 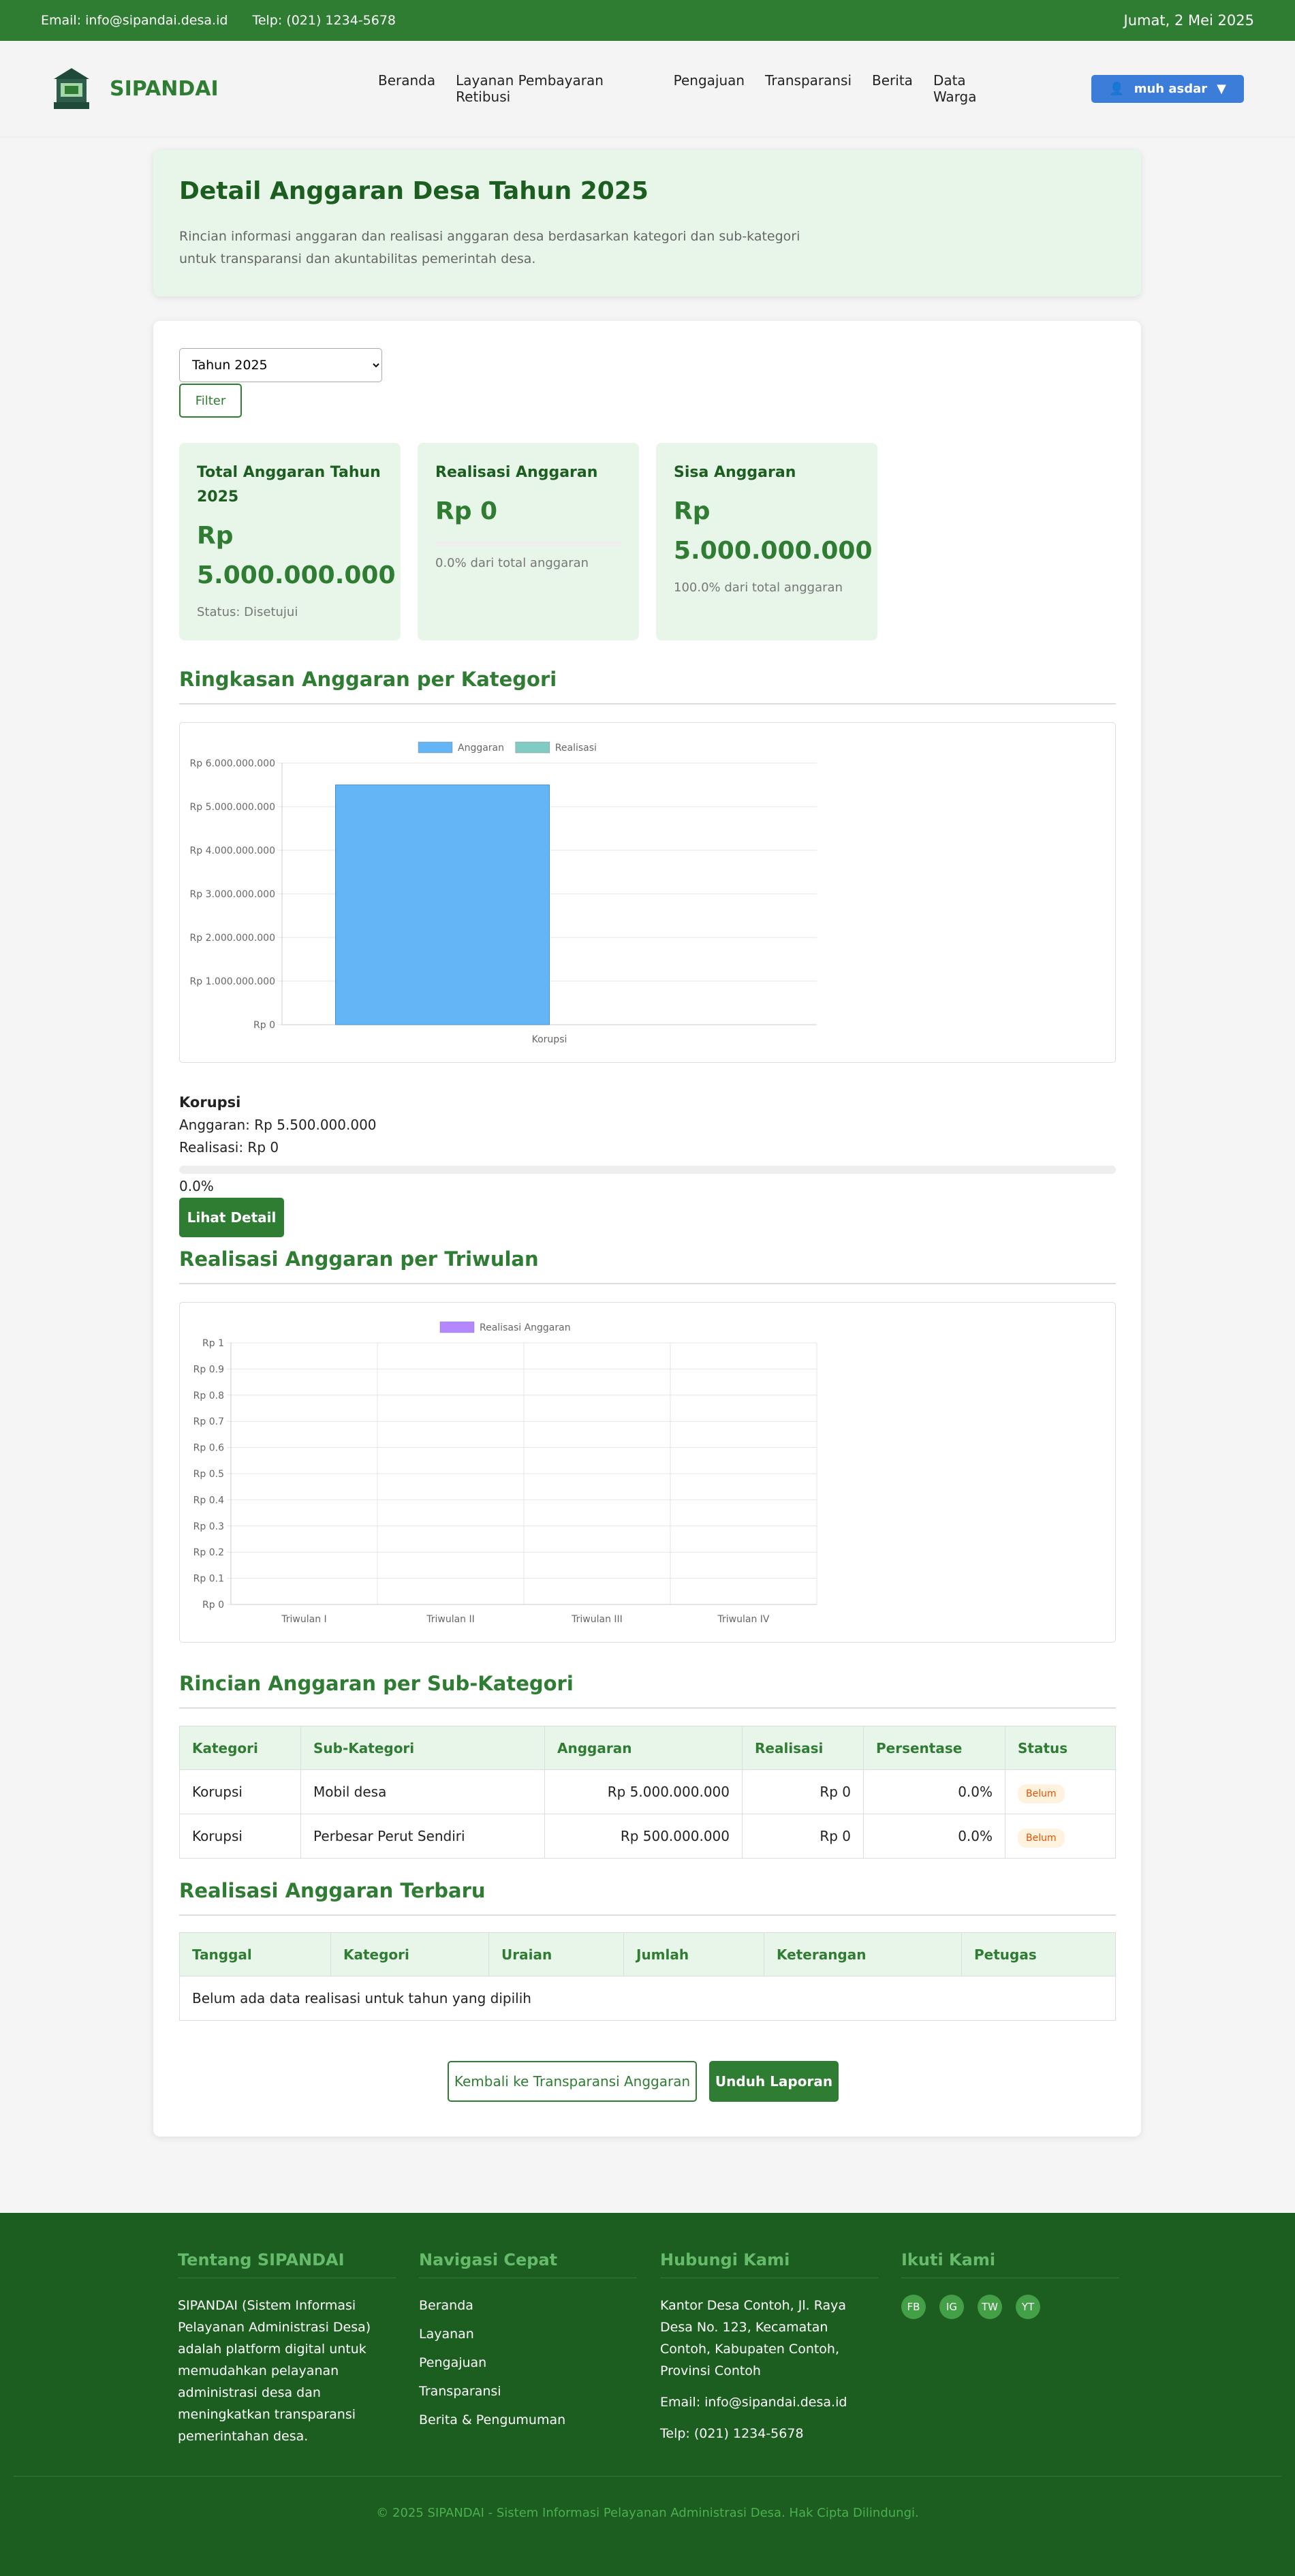 What do you see at coordinates (467, 511) in the screenshot?
I see `stat-realisasi-value: Rp 0` at bounding box center [467, 511].